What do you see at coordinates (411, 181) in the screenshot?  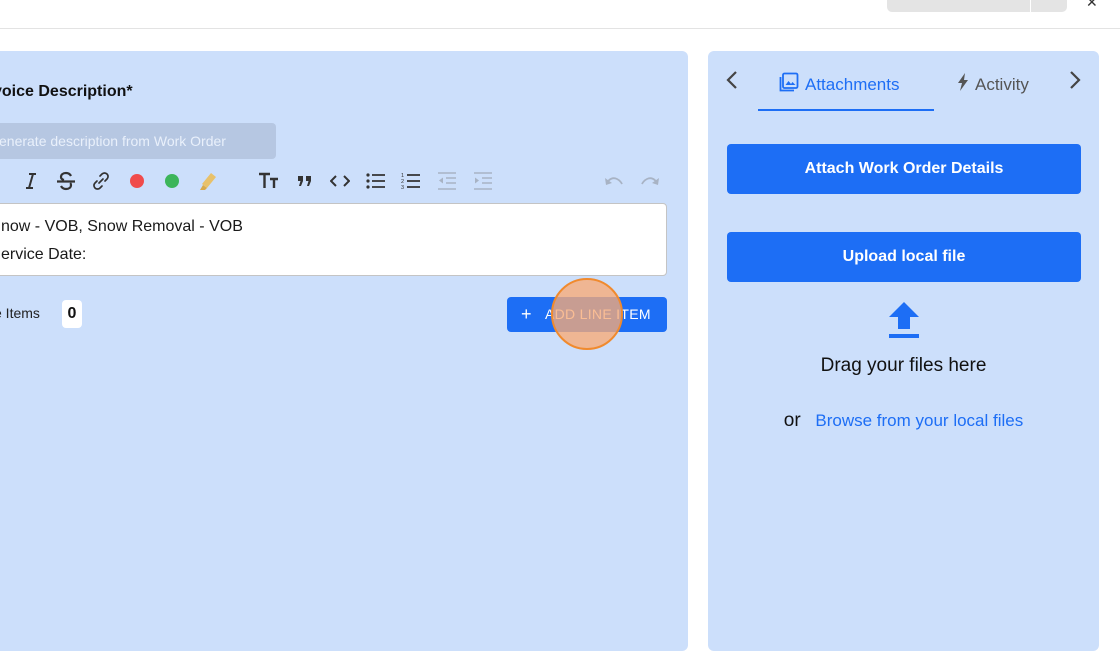 I see `numbered-list-icon: 123` at bounding box center [411, 181].